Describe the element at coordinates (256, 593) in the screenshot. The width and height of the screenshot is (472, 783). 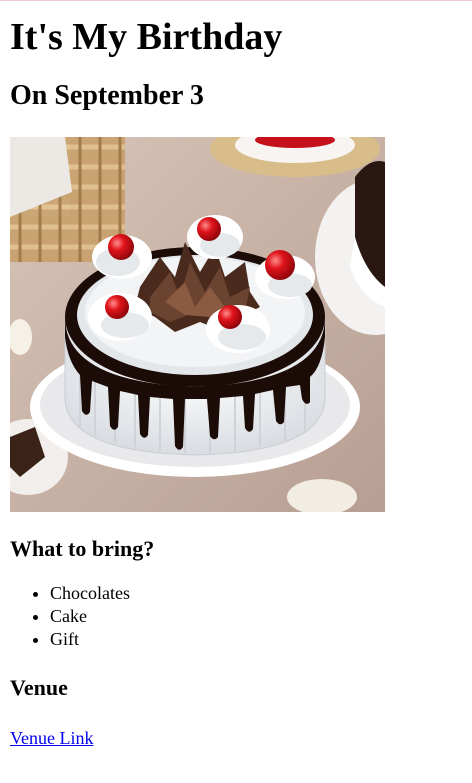
I see `list-item: Chocolates` at that location.